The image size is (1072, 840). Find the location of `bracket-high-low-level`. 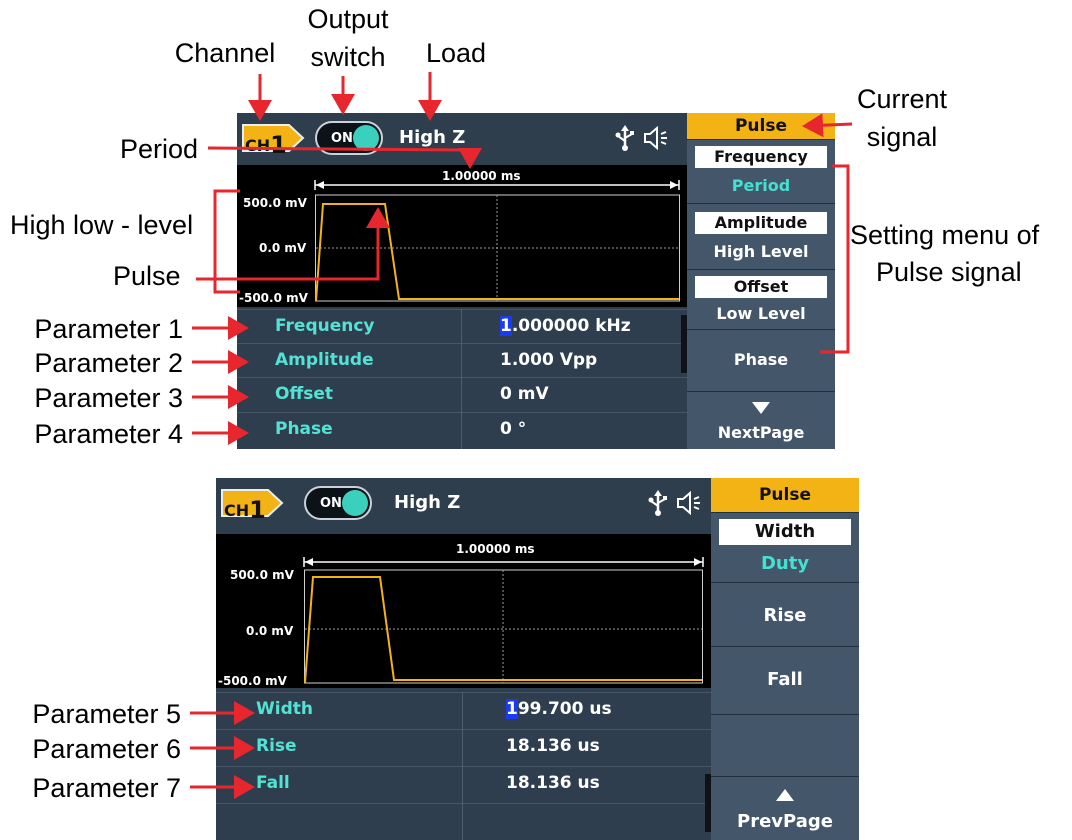

bracket-high-low-level is located at coordinates (226, 241).